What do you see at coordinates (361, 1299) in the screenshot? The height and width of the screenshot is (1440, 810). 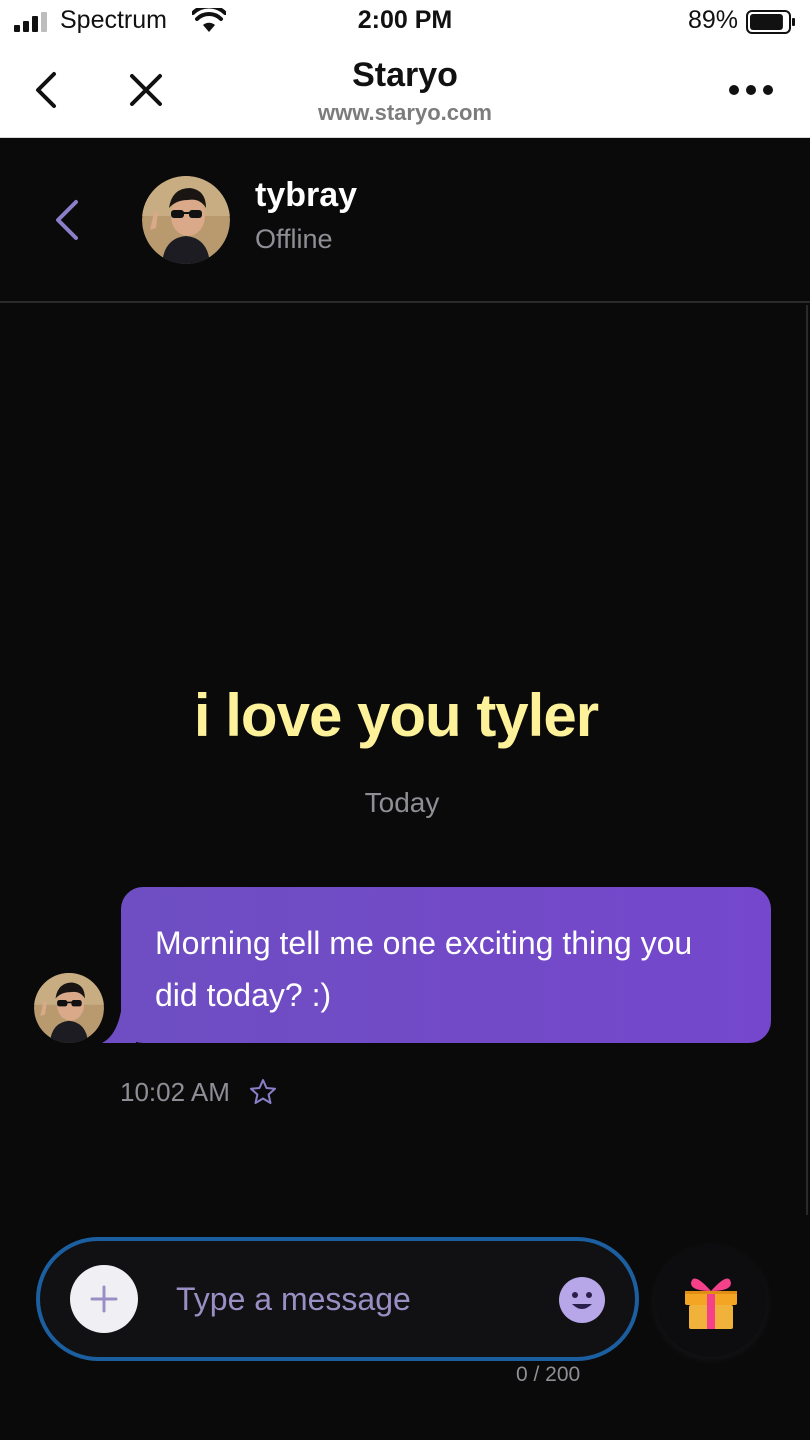 I see `message-input` at bounding box center [361, 1299].